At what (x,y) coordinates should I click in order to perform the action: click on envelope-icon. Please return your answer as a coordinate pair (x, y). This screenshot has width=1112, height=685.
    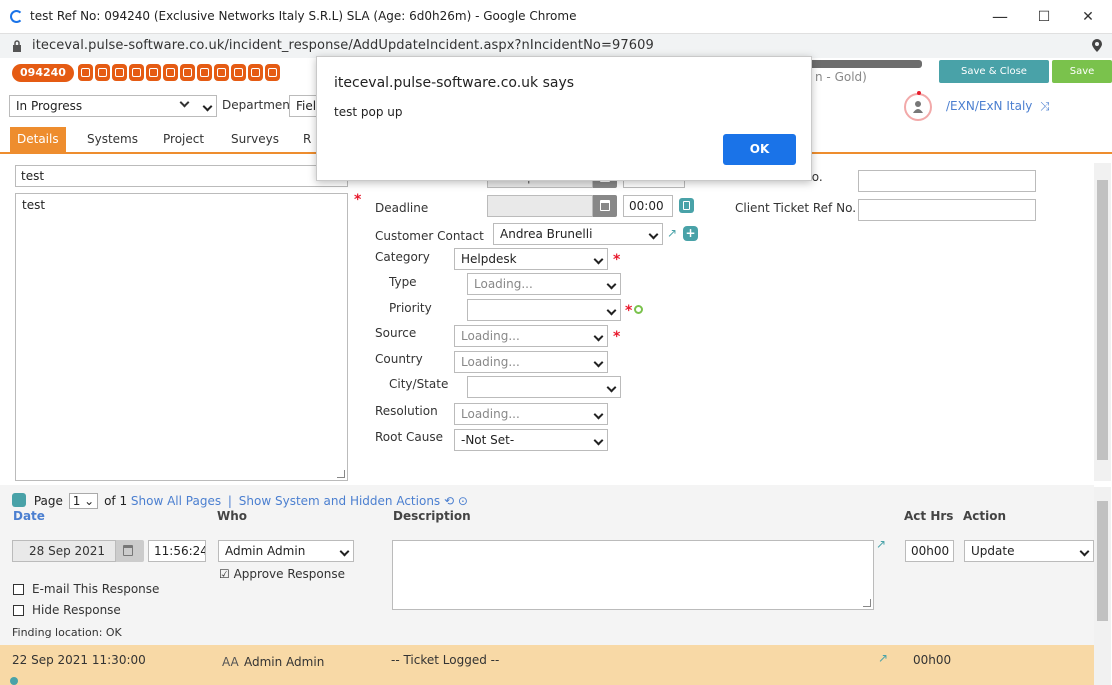
    Looking at the image, I should click on (85, 72).